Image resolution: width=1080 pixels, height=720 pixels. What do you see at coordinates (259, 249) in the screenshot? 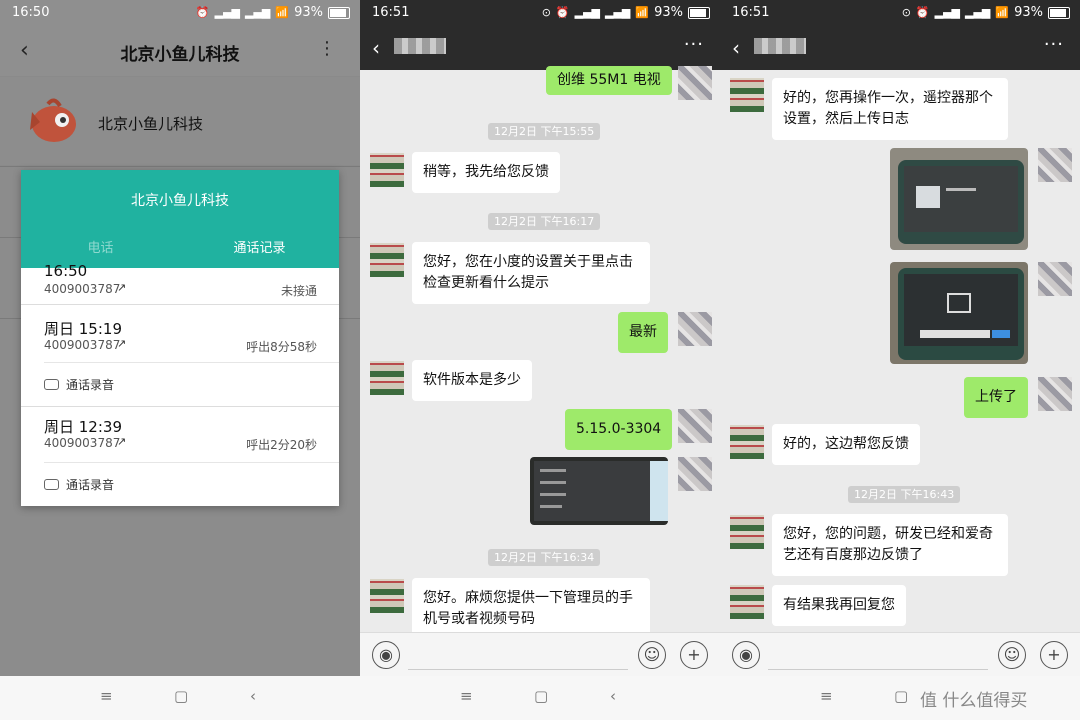
I see `tab-call-log: 通话记录` at bounding box center [259, 249].